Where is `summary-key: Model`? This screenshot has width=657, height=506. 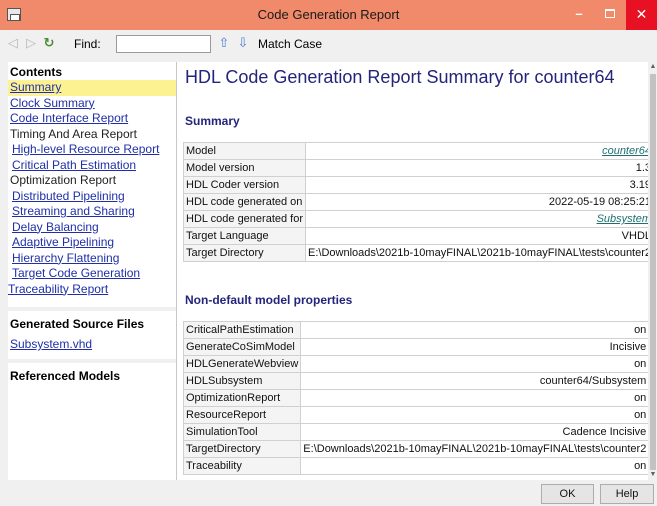 summary-key: Model is located at coordinates (244, 151).